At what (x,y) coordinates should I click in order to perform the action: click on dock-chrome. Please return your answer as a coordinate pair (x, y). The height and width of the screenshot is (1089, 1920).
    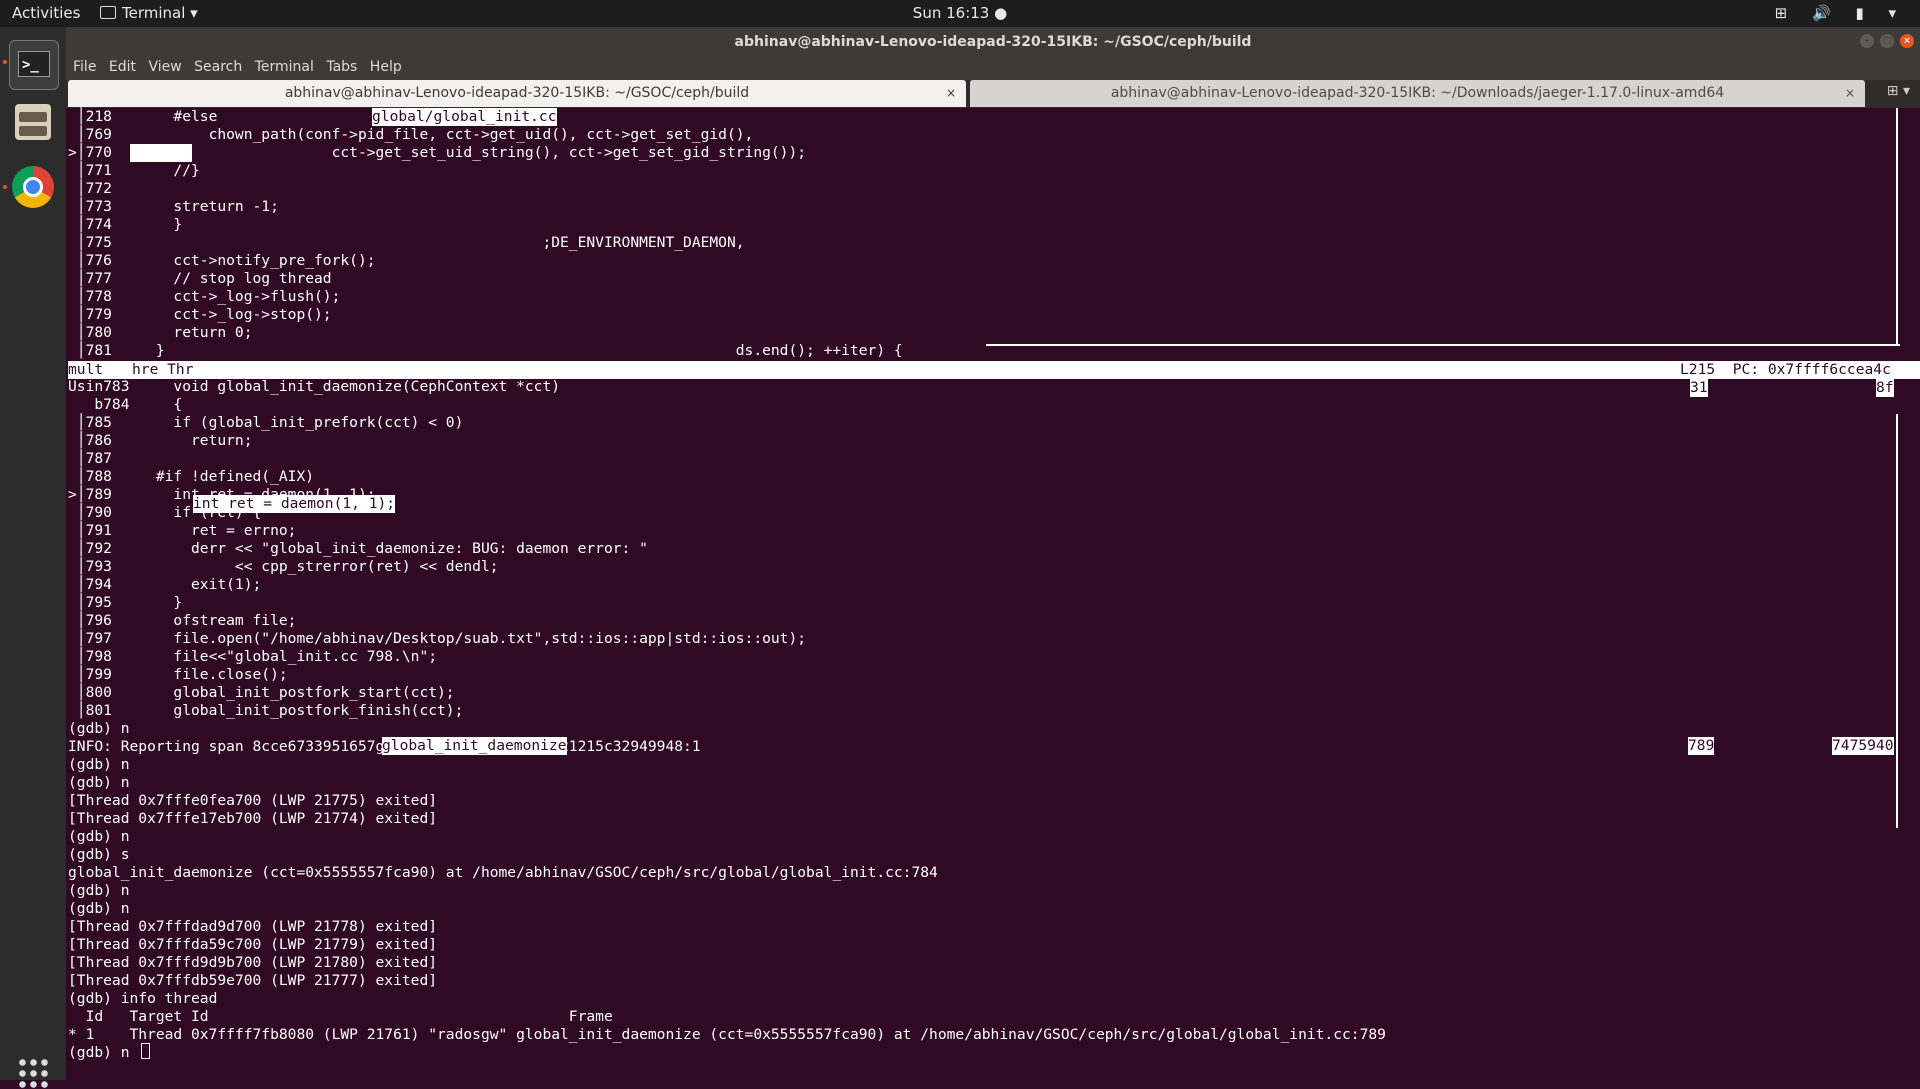
    Looking at the image, I should click on (33, 187).